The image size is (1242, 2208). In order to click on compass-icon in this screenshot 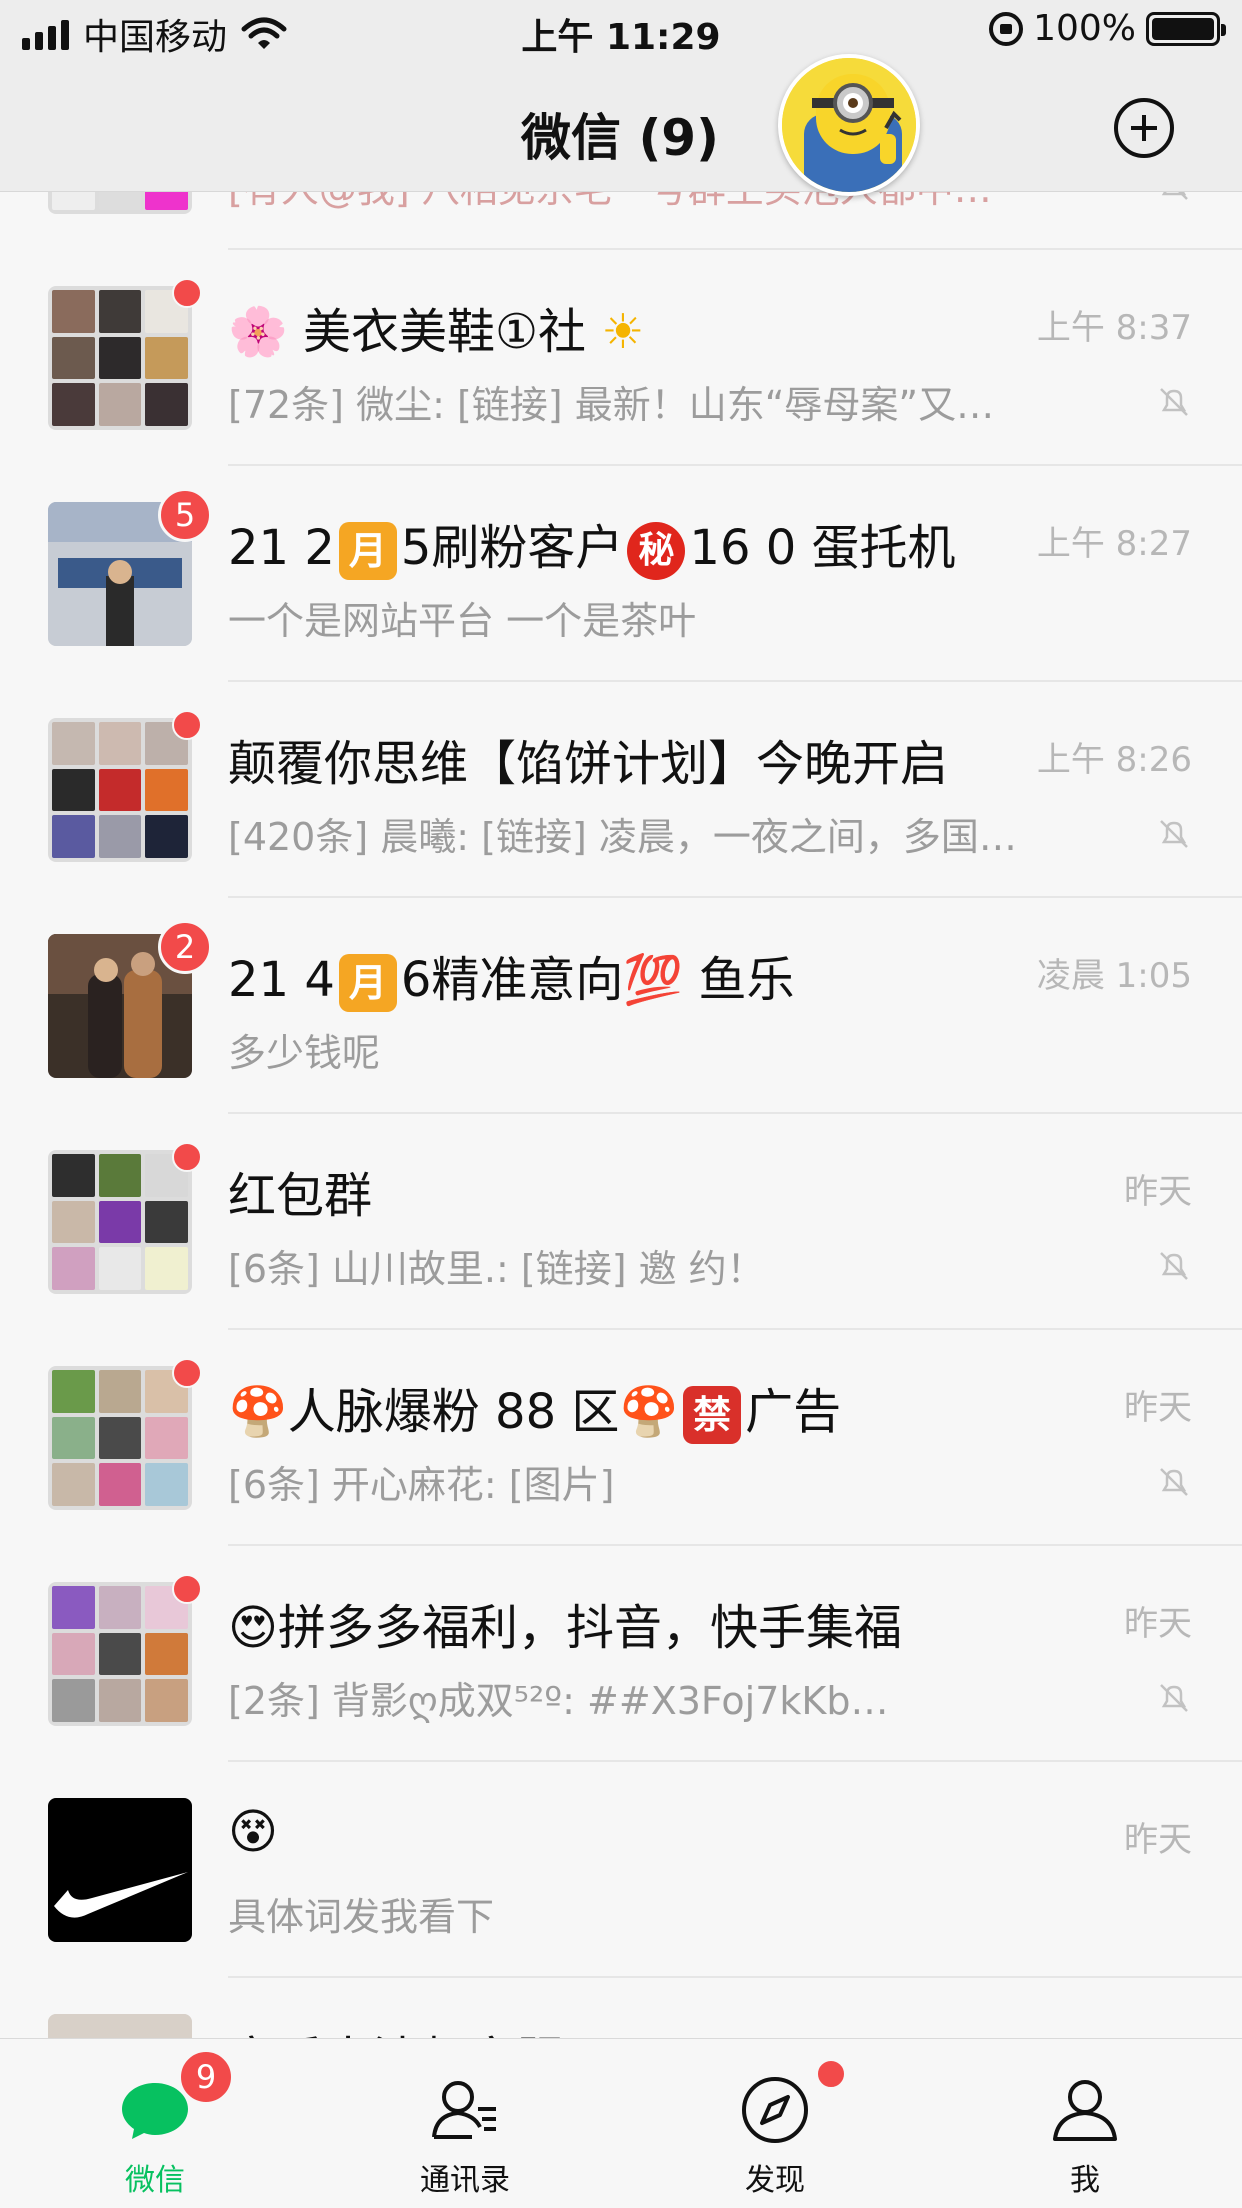, I will do `click(775, 2110)`.